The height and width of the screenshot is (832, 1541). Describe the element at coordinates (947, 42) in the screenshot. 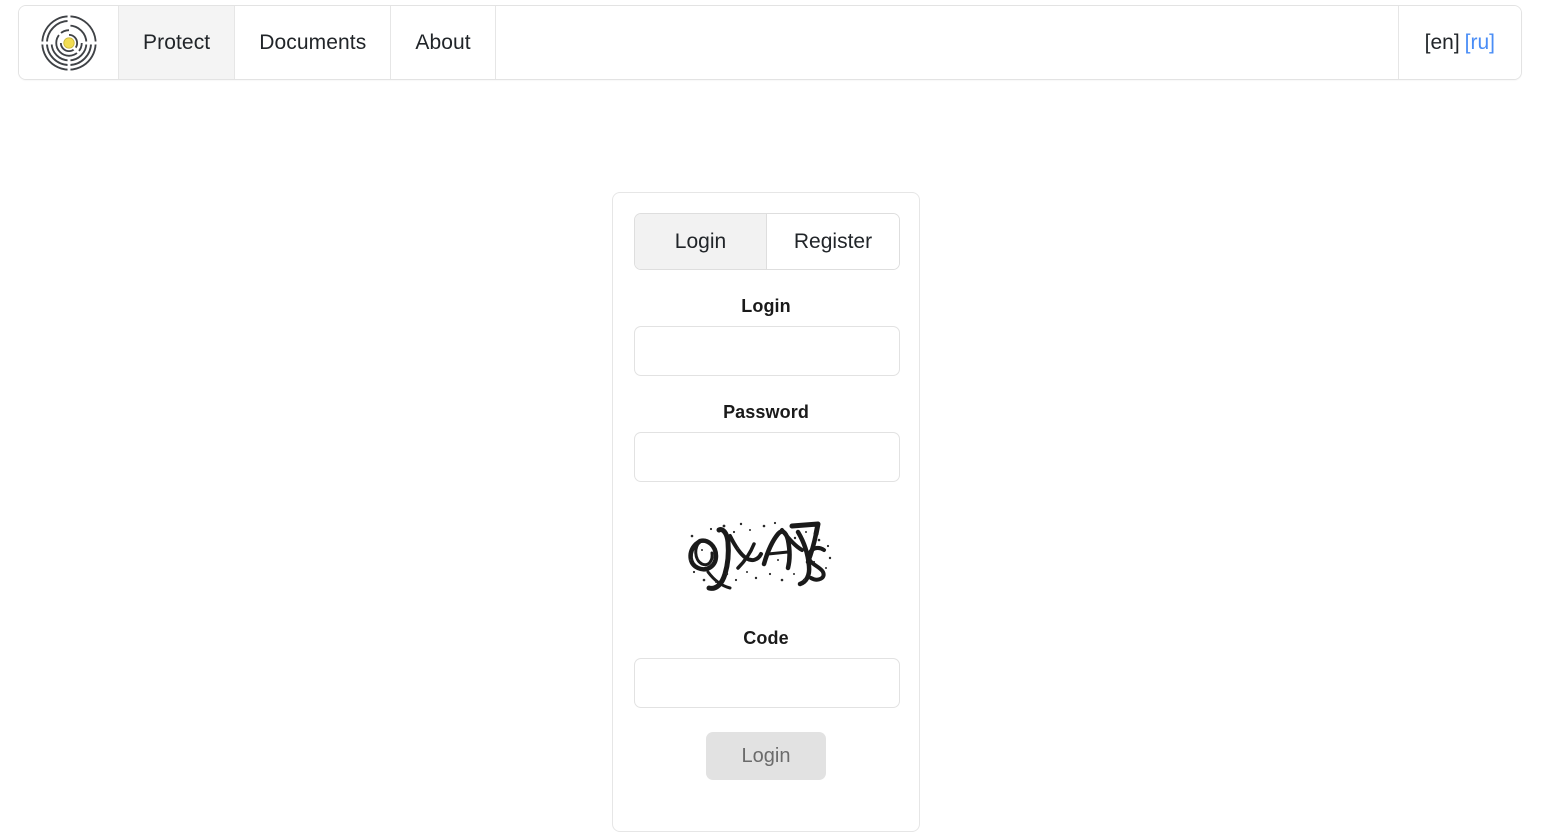

I see `navbar-spacer` at that location.